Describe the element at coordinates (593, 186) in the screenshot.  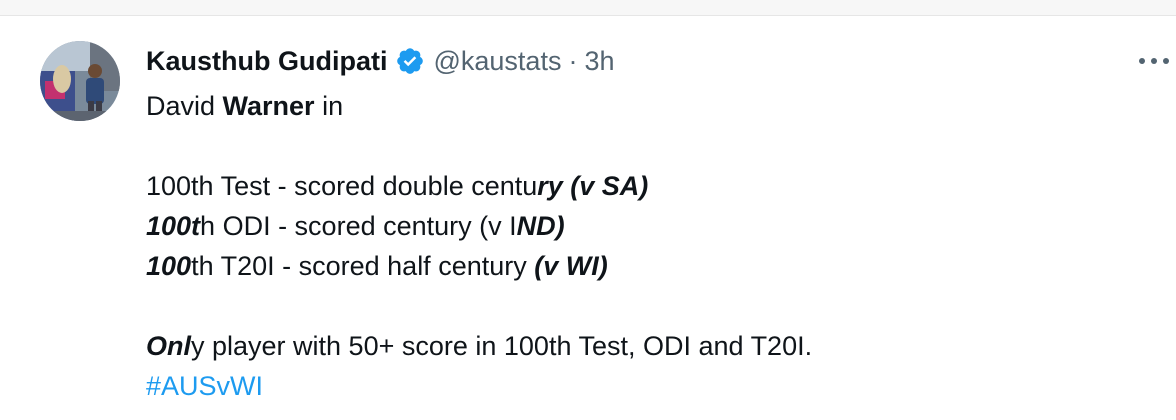
I see `test-bold-text: ry (v SA)` at that location.